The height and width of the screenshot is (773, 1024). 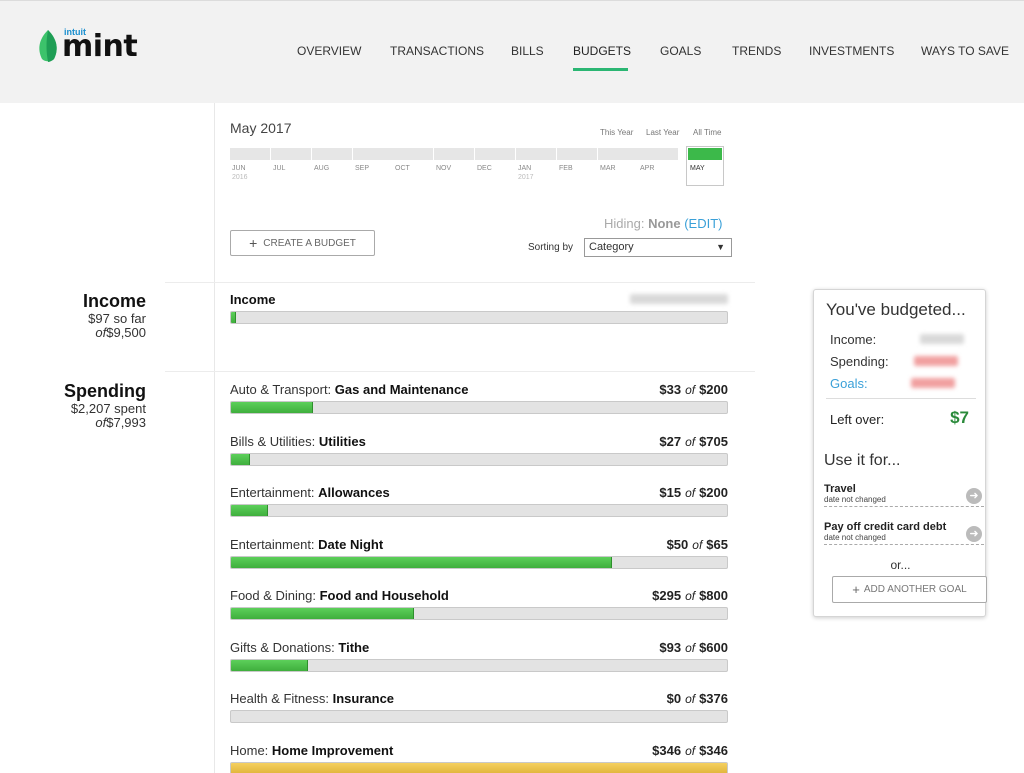 What do you see at coordinates (849, 383) in the screenshot?
I see `card-goals-link: Goals:` at bounding box center [849, 383].